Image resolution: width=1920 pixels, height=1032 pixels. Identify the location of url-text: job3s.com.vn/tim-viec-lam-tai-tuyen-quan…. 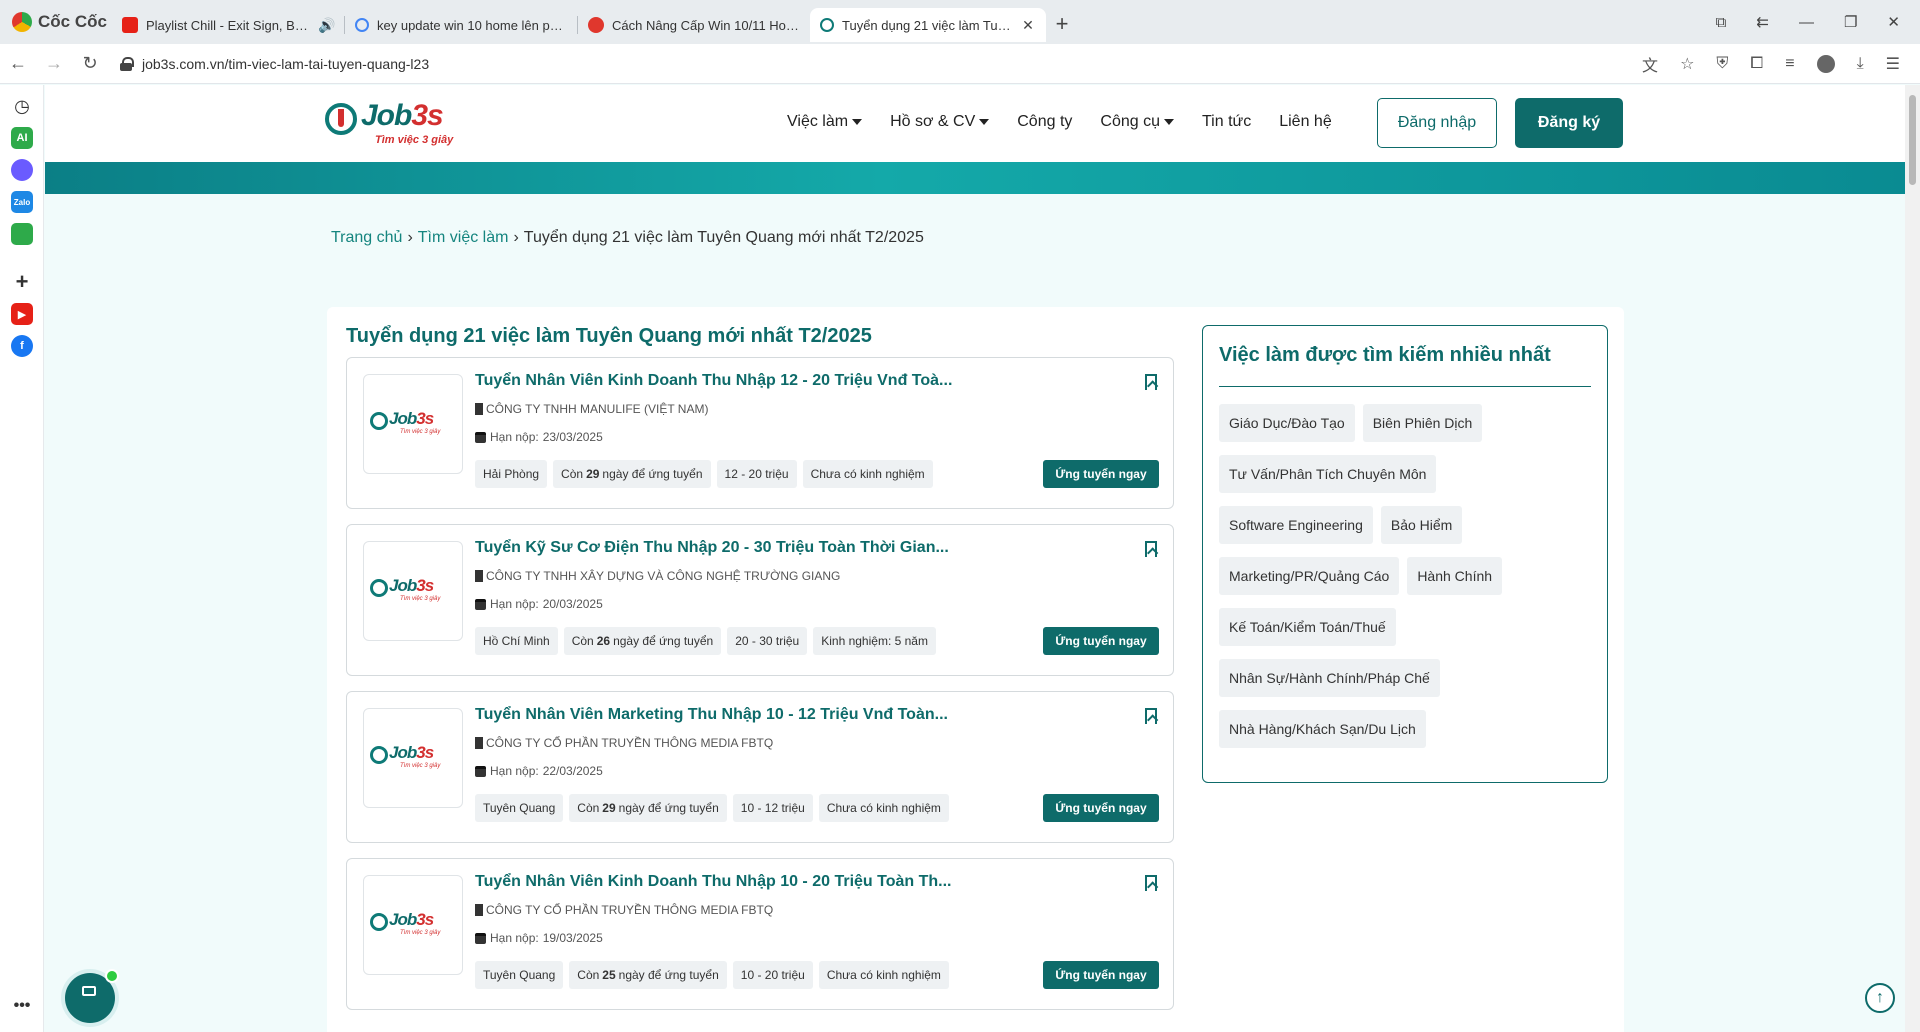
(286, 63).